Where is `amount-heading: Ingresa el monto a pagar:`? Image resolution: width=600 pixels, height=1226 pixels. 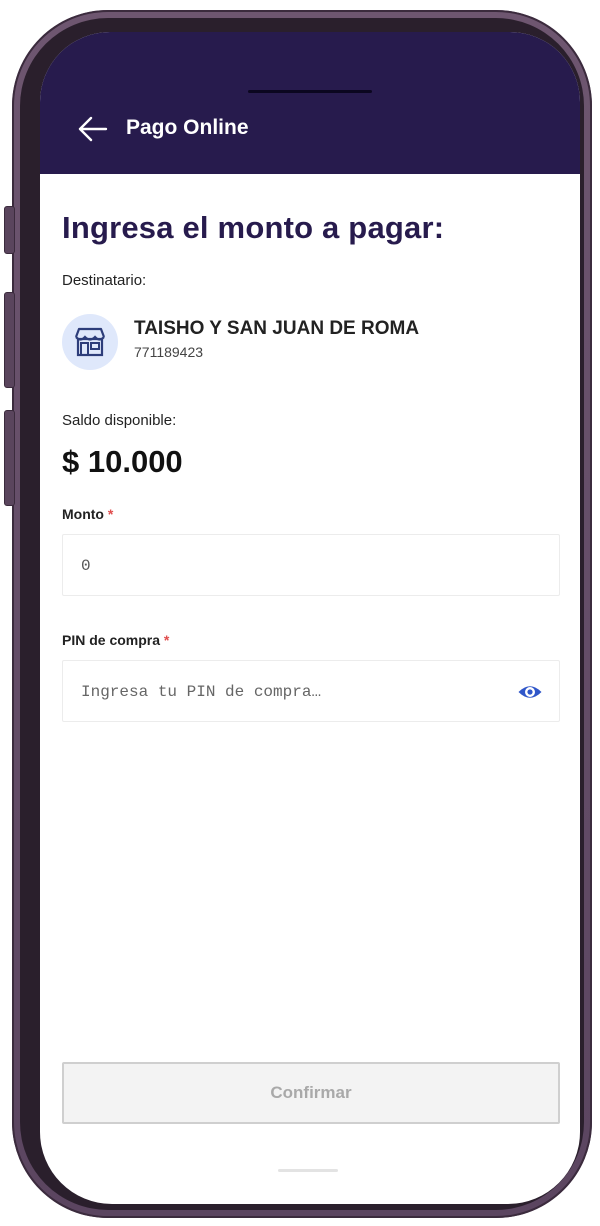
amount-heading: Ingresa el monto a pagar: is located at coordinates (253, 227).